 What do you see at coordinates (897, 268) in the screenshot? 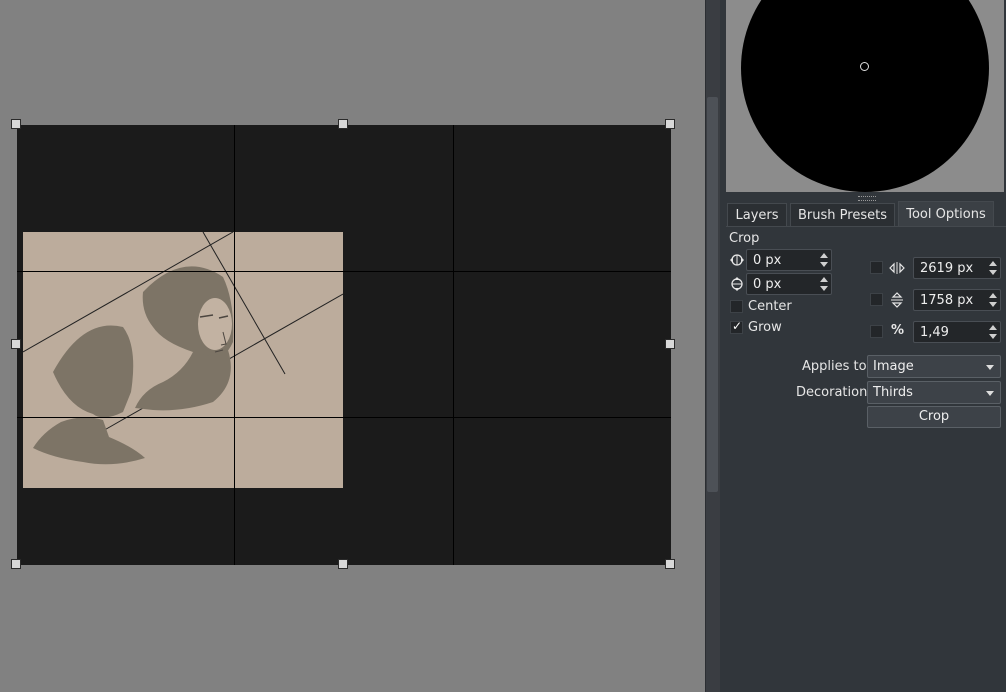
I see `width-arrows-icon` at bounding box center [897, 268].